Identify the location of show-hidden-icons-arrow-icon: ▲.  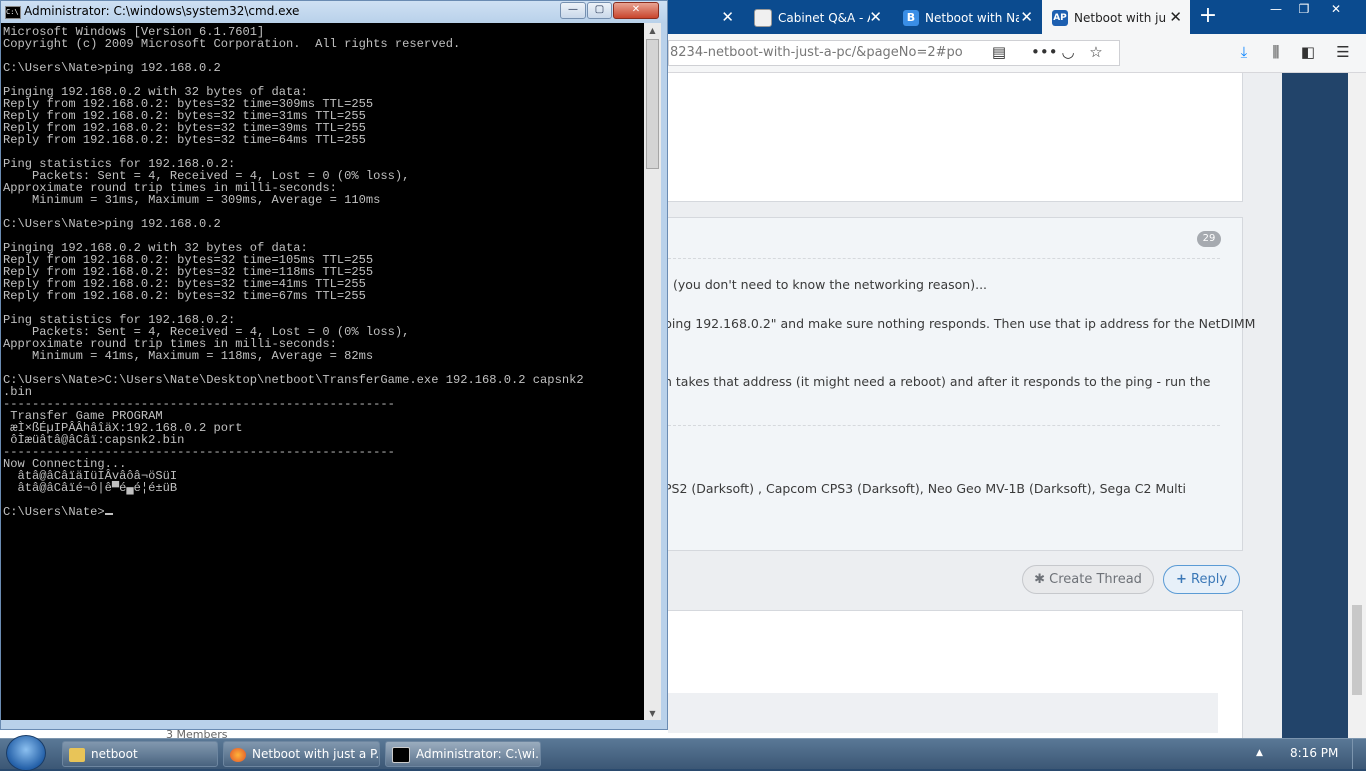
(1259, 753).